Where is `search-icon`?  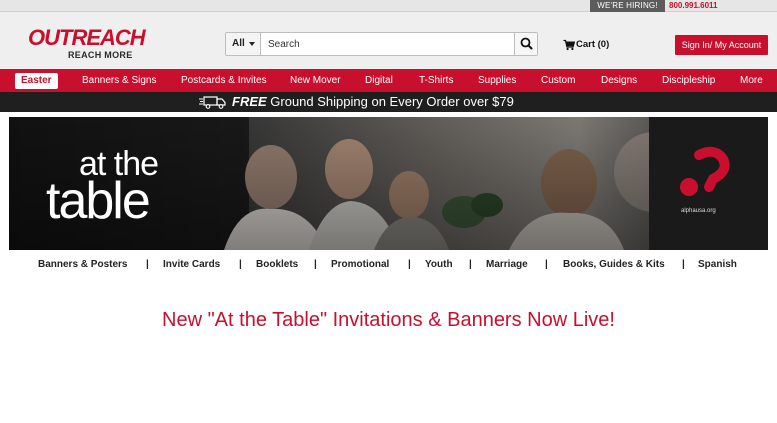 search-icon is located at coordinates (526, 43).